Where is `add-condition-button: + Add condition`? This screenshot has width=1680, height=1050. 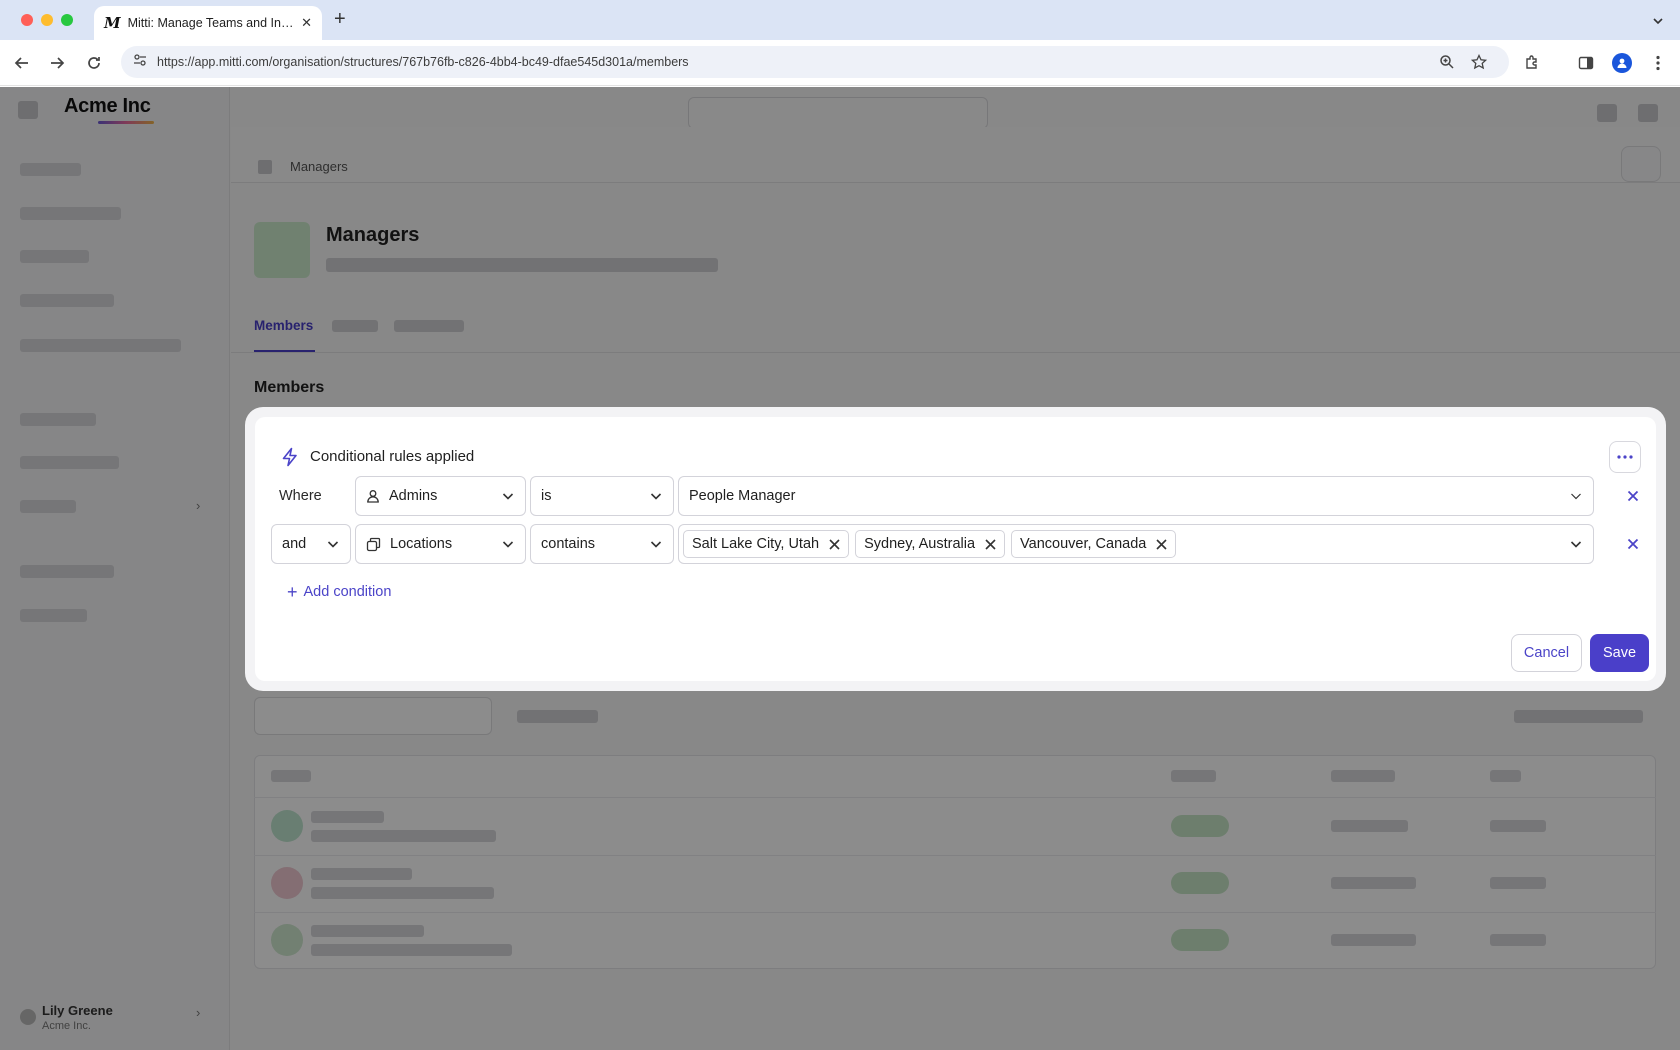 add-condition-button: + Add condition is located at coordinates (339, 592).